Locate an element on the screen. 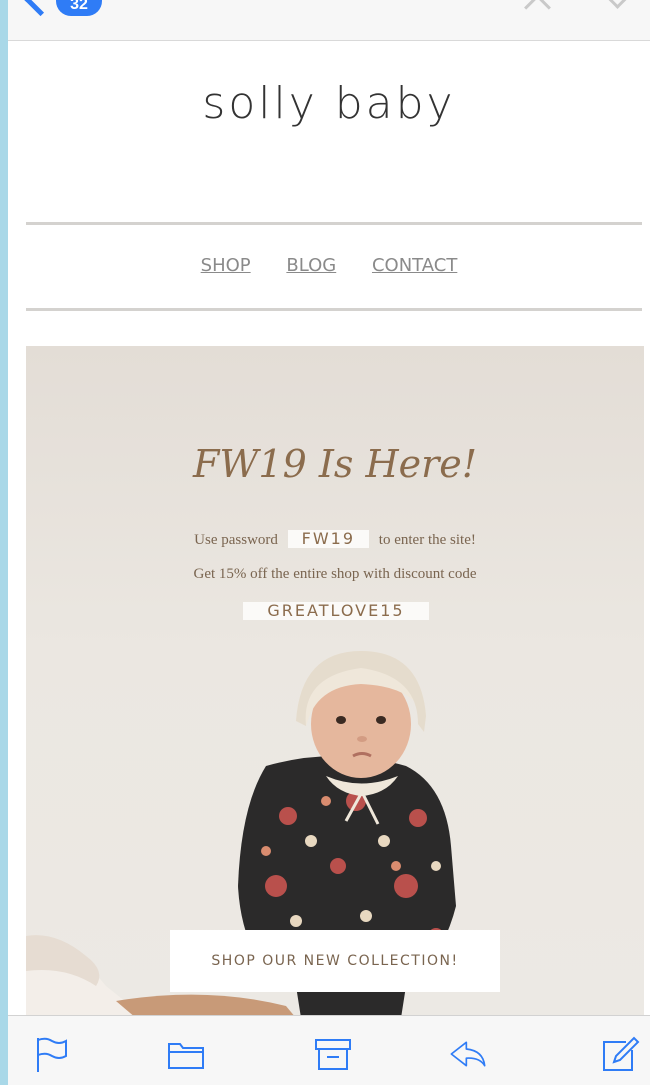 The width and height of the screenshot is (650, 1085). password-line: Use password FW19 to enter the site! is located at coordinates (335, 539).